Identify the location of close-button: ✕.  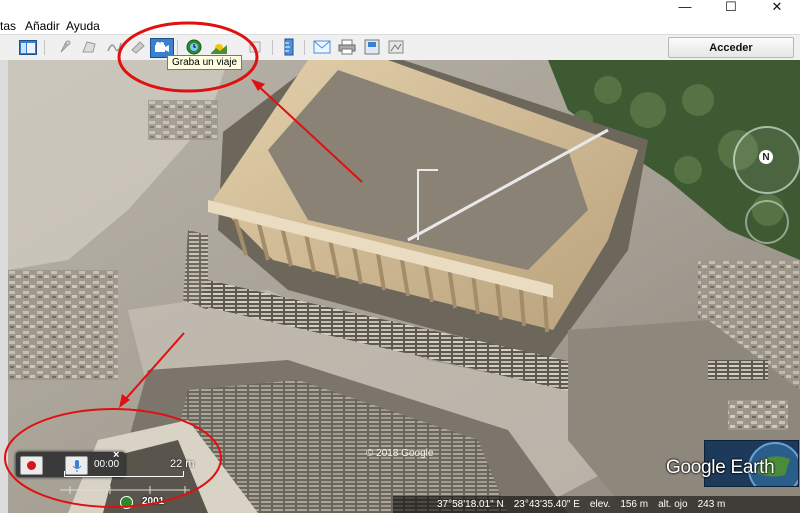
(777, 7).